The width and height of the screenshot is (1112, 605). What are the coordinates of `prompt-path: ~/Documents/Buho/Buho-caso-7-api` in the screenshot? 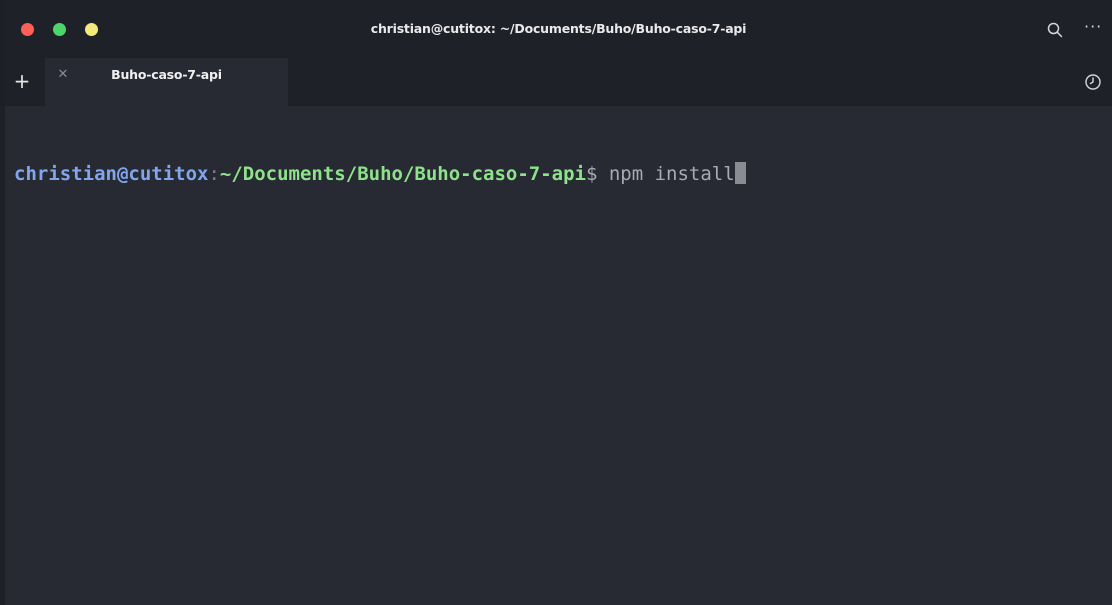 It's located at (402, 174).